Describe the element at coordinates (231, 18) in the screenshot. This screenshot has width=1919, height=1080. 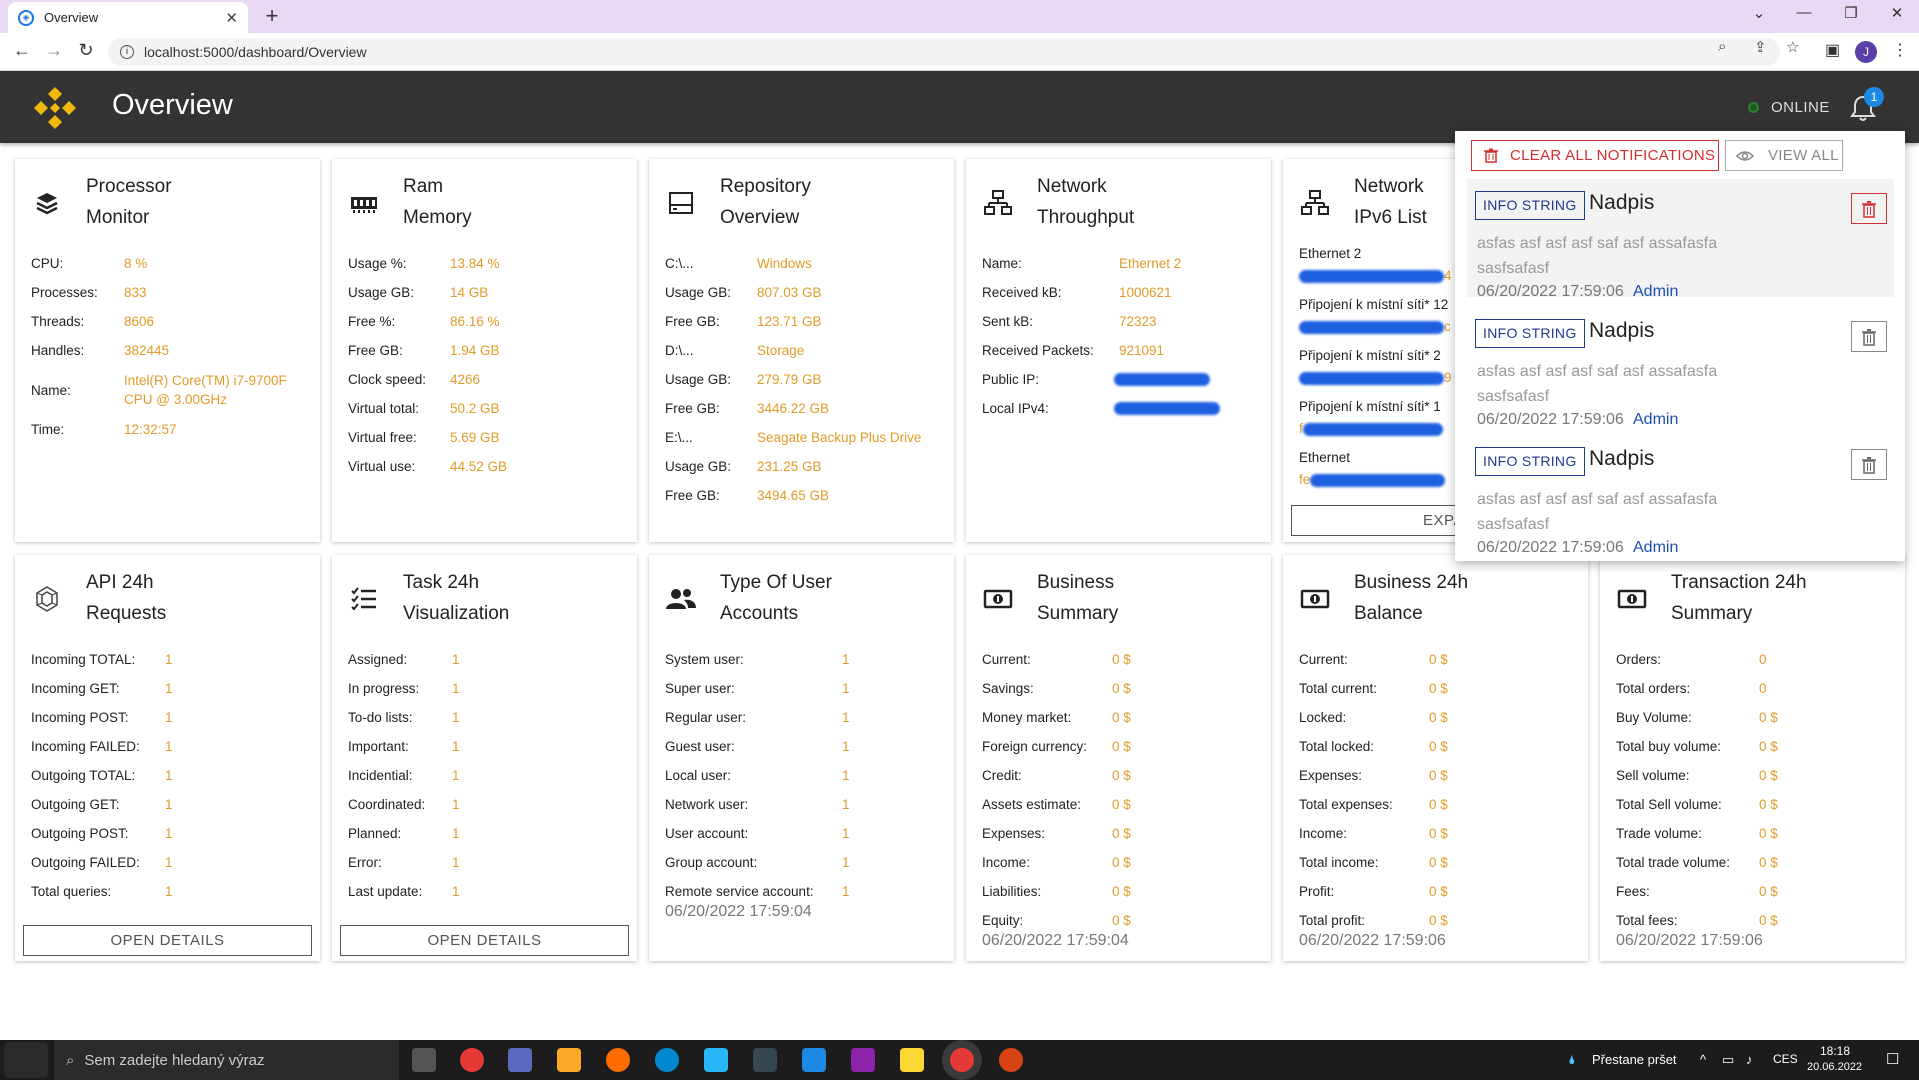
I see `close-tab-icon: ✕` at that location.